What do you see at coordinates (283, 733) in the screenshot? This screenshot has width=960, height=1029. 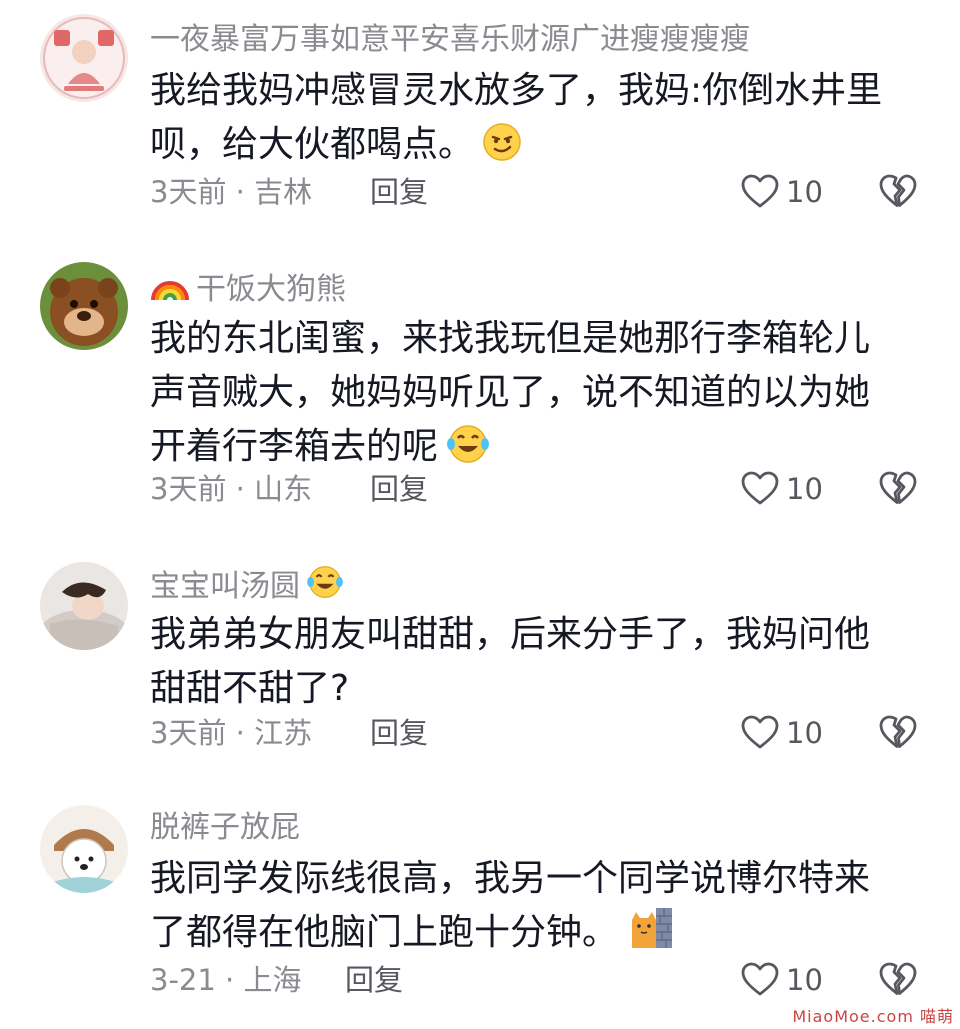 I see `location: 江苏` at bounding box center [283, 733].